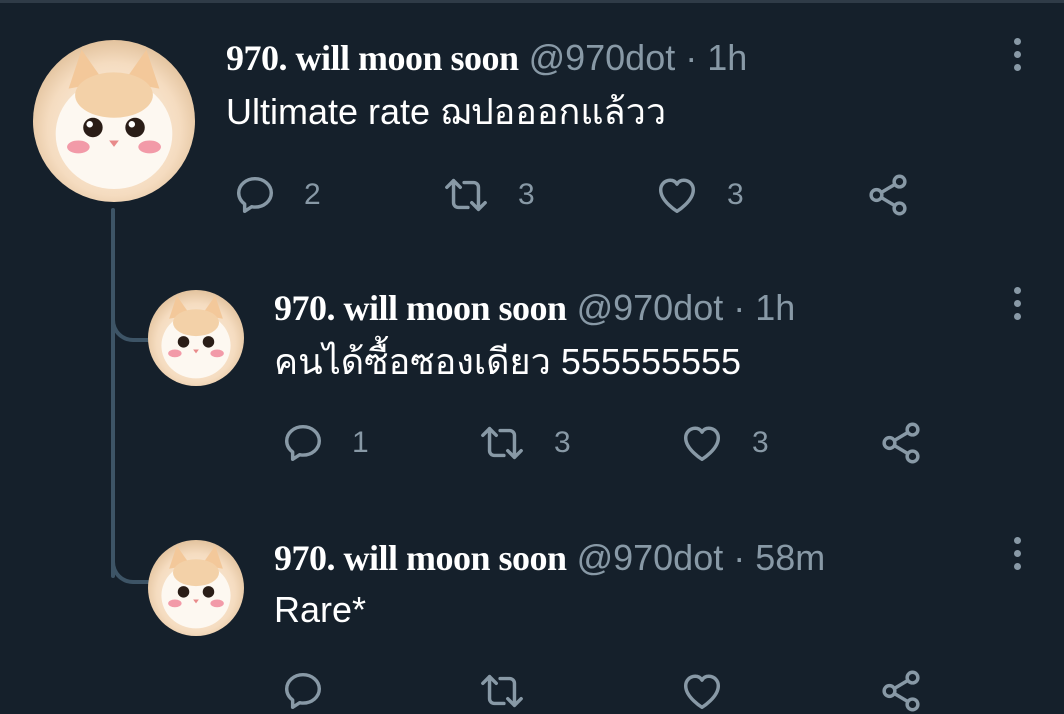 The height and width of the screenshot is (714, 1064). I want to click on reply-button: 1, so click(324, 443).